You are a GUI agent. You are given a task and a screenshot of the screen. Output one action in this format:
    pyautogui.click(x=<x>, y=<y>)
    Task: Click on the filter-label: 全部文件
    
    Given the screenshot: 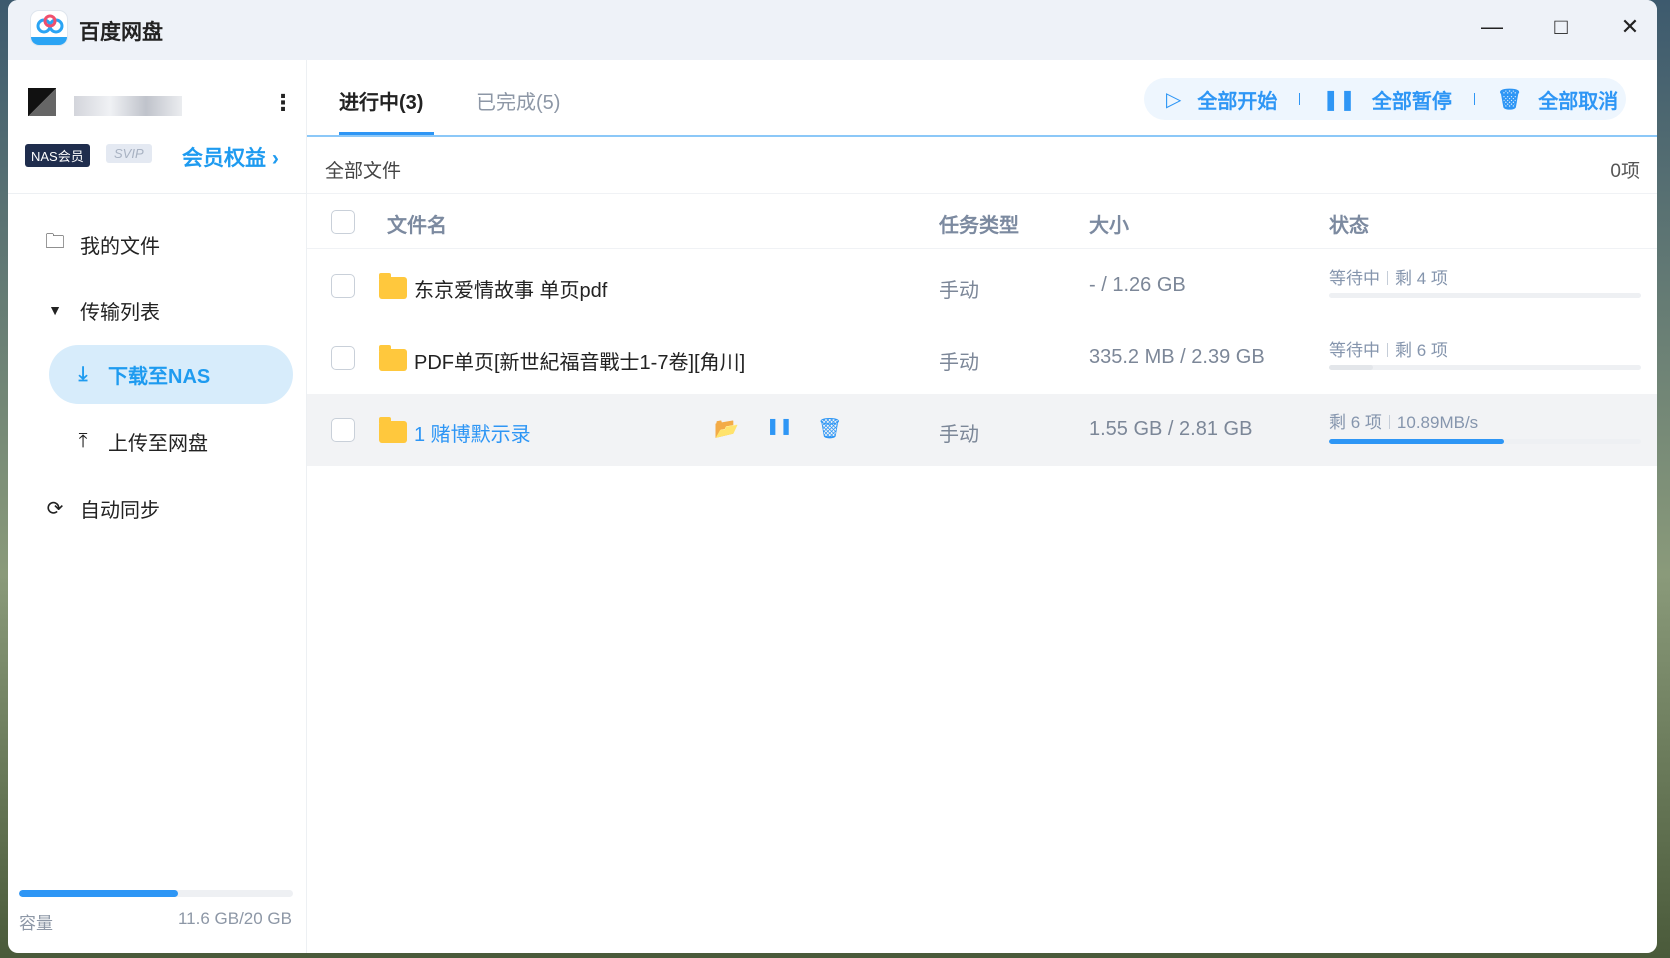 What is the action you would take?
    pyautogui.click(x=363, y=171)
    